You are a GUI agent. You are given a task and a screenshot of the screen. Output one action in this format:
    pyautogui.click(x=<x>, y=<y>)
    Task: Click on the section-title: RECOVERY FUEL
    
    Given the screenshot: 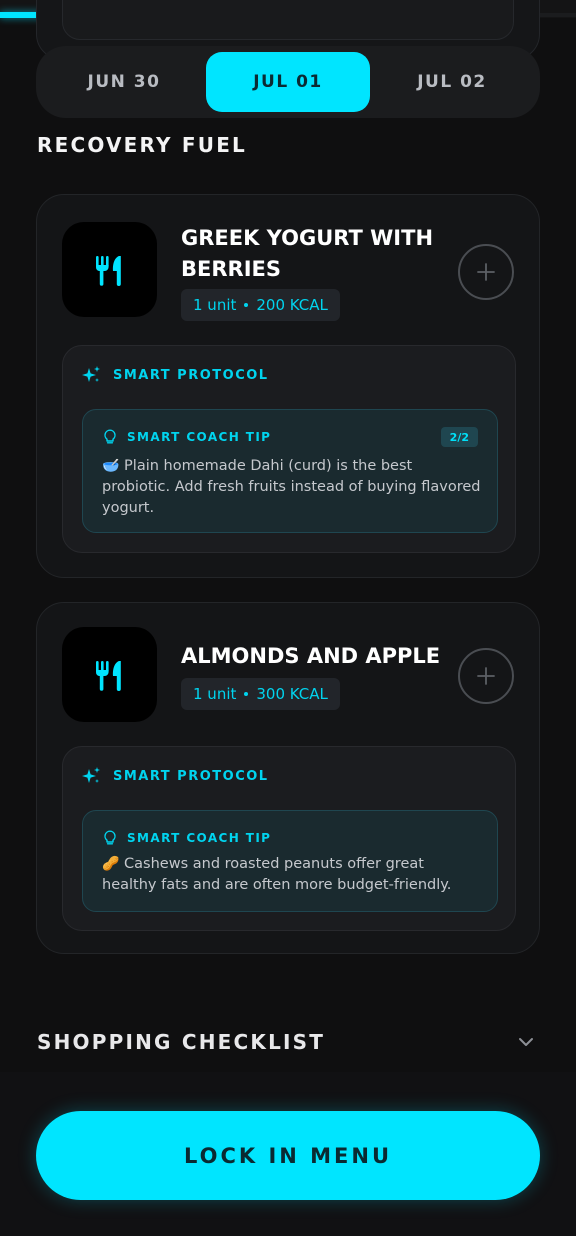 What is the action you would take?
    pyautogui.click(x=142, y=145)
    